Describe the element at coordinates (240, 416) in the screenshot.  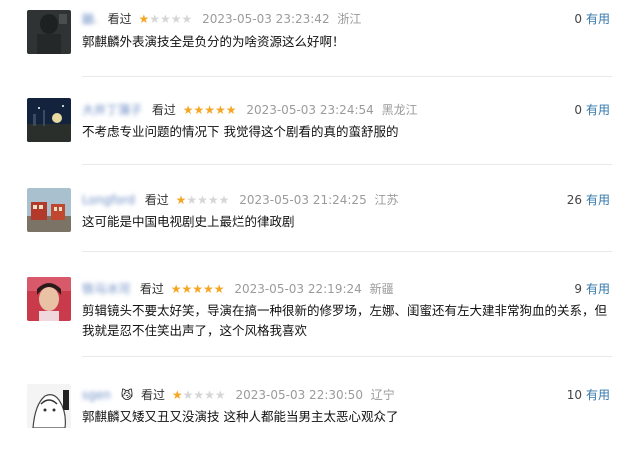
I see `review-content: 郭麒麟又矮又丑又没演技 这种人都能当男主太恶心观众了` at that location.